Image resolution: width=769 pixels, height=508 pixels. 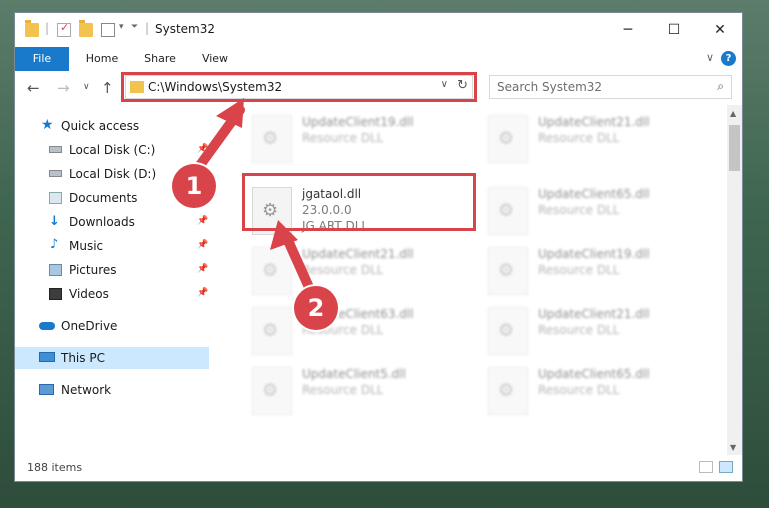 I want to click on step-badge-one: 1, so click(x=194, y=186).